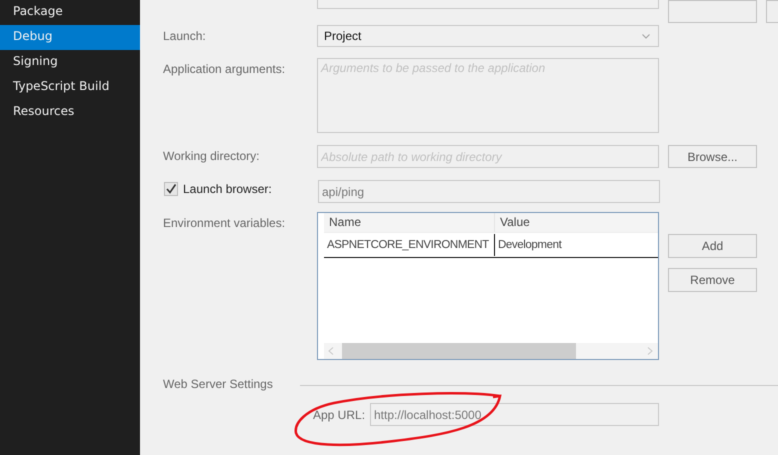 This screenshot has height=455, width=778. Describe the element at coordinates (339, 415) in the screenshot. I see `app-url-label: App URL:` at that location.